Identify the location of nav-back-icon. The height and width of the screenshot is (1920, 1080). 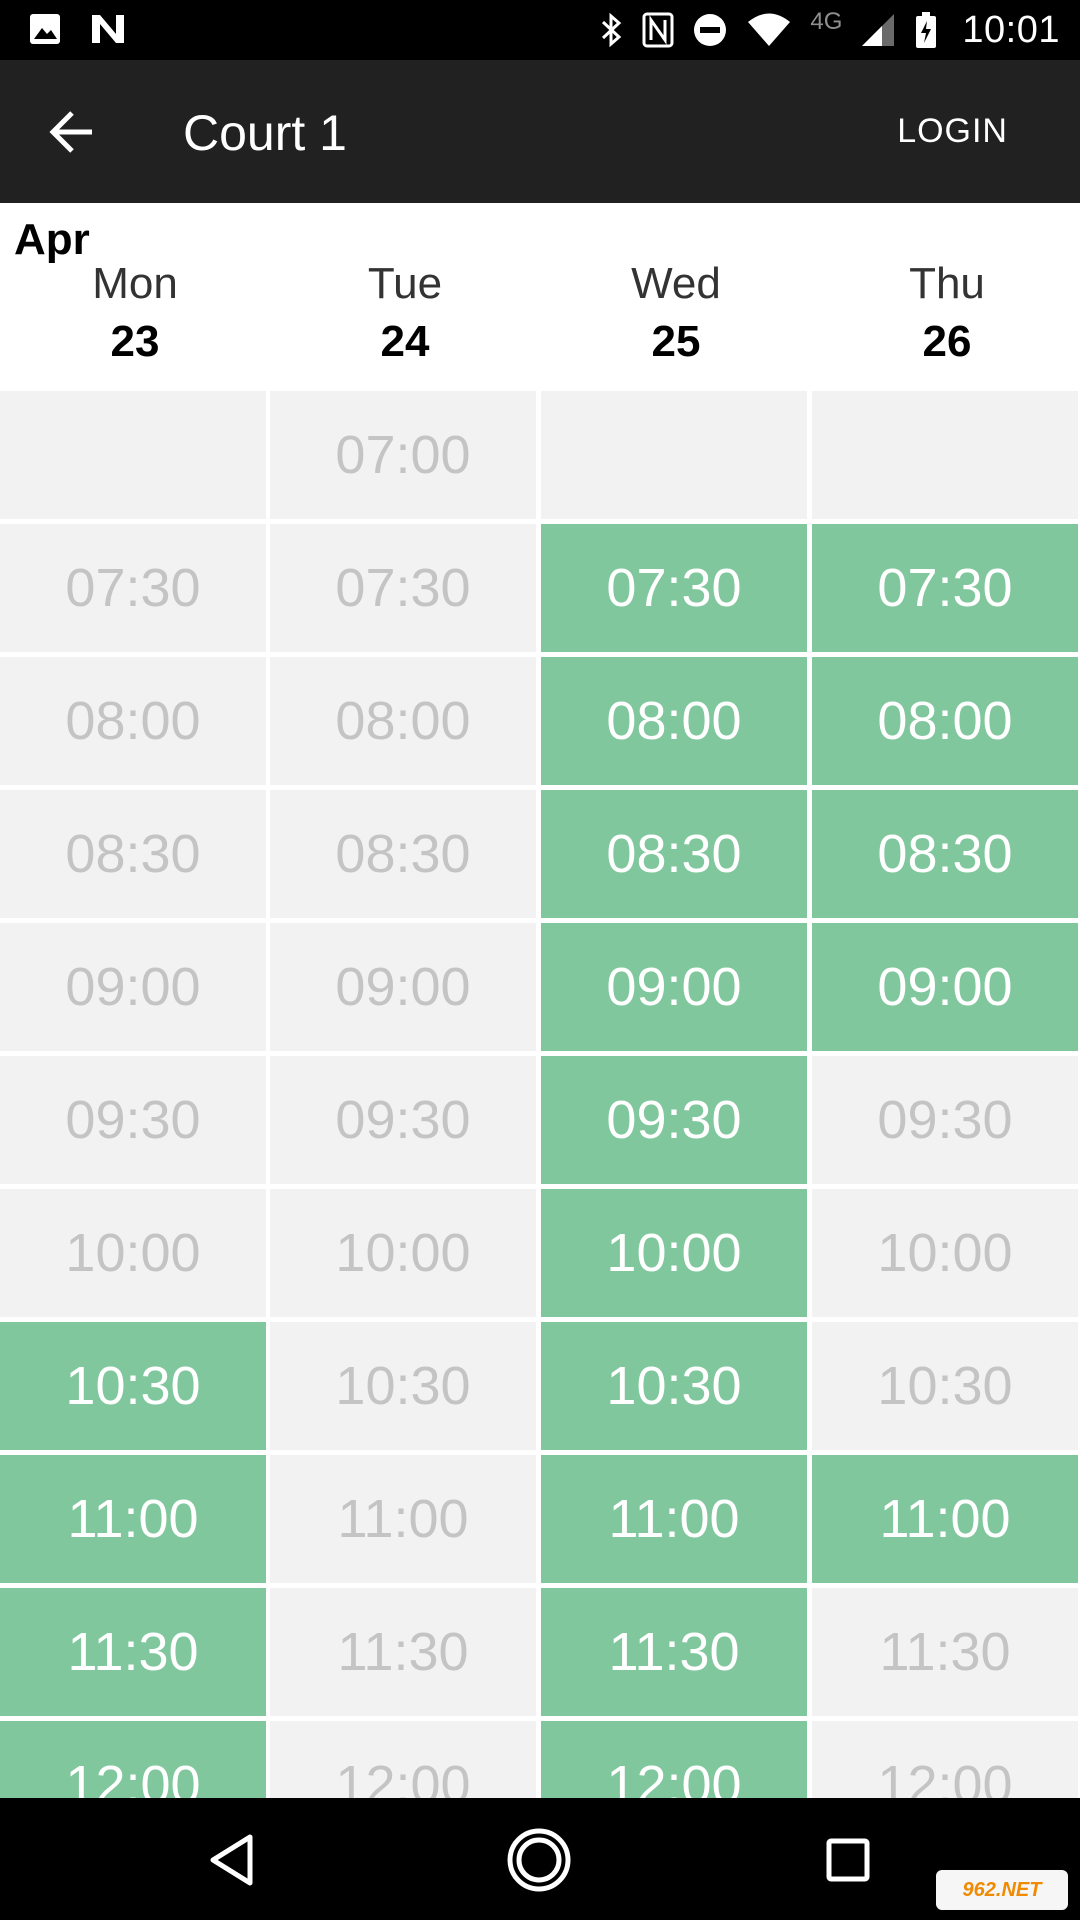
(231, 1860).